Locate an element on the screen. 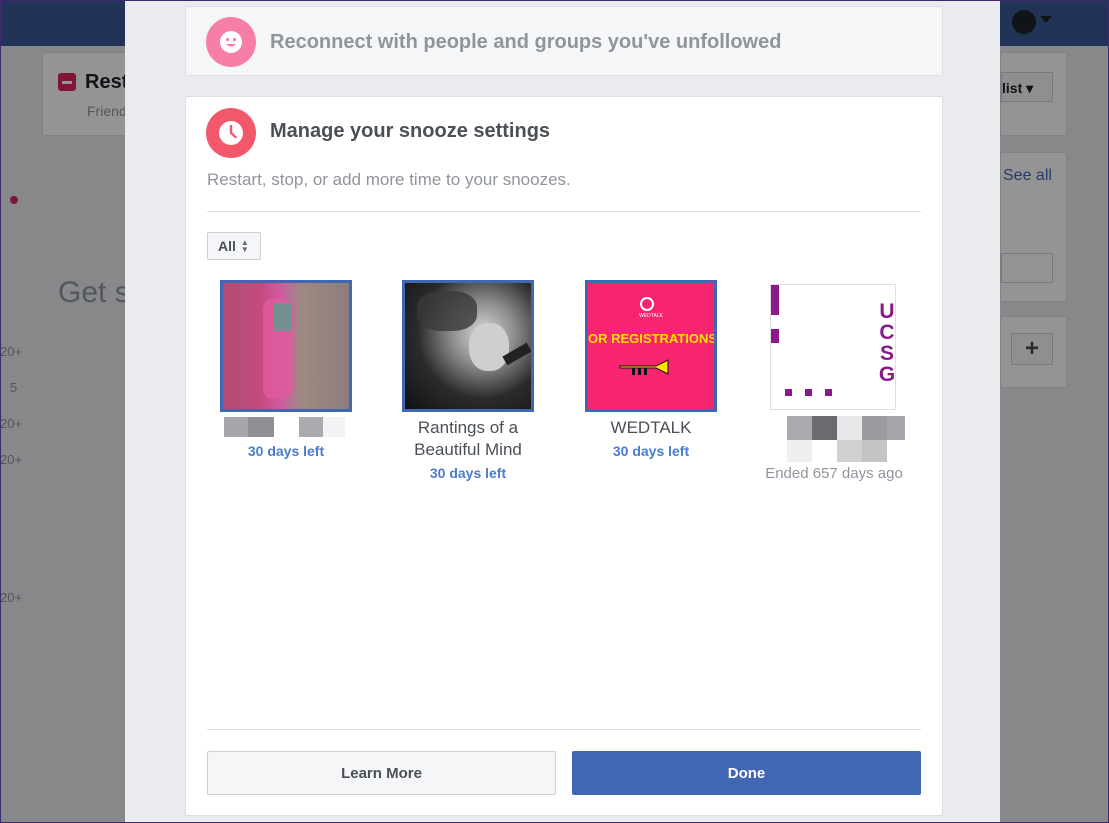  wedtalk-logo-icon is located at coordinates (647, 304).